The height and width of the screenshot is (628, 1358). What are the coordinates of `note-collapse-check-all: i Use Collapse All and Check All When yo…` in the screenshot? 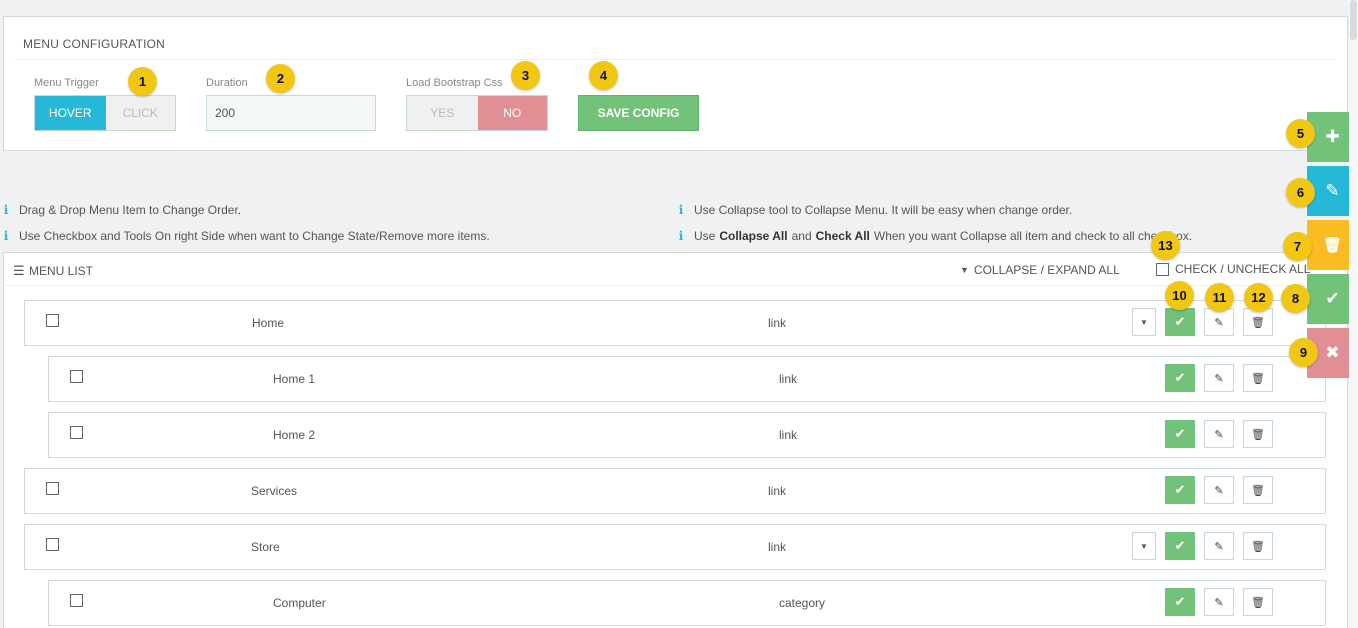 It's located at (935, 236).